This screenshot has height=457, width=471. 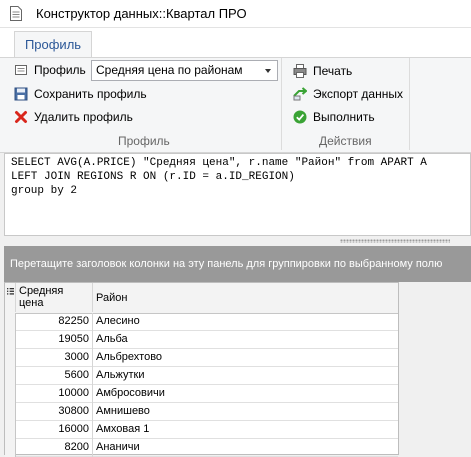 What do you see at coordinates (300, 71) in the screenshot?
I see `printer-icon` at bounding box center [300, 71].